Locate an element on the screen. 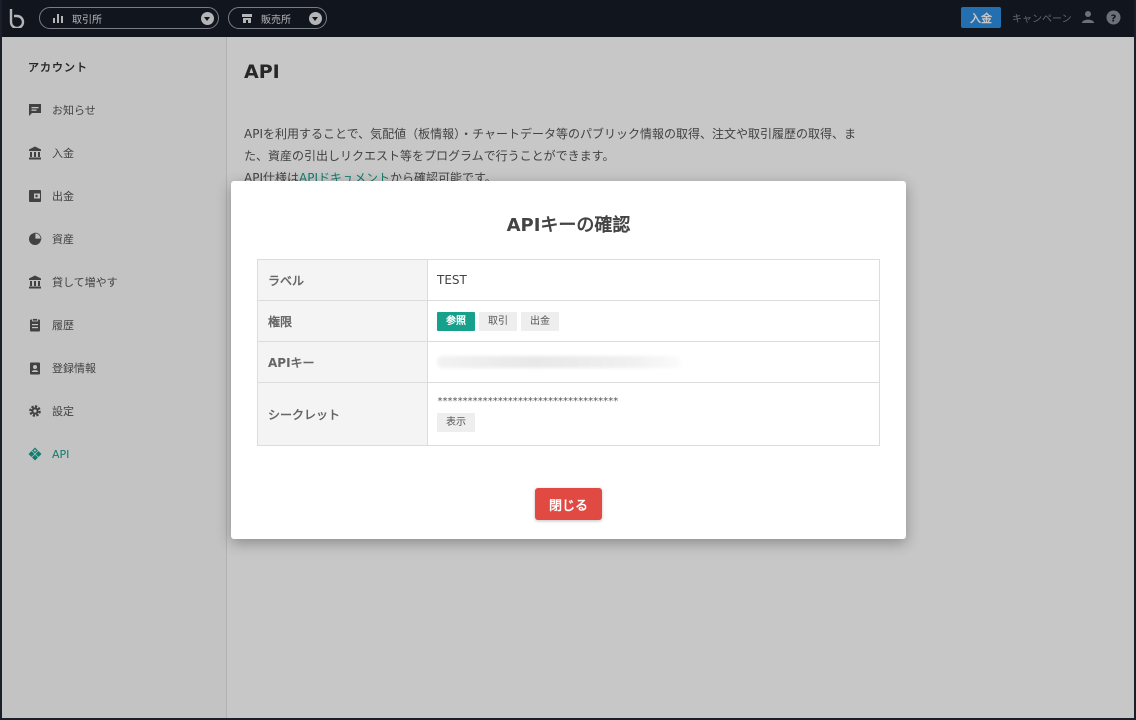 This screenshot has height=720, width=1136. api-key-value is located at coordinates (653, 362).